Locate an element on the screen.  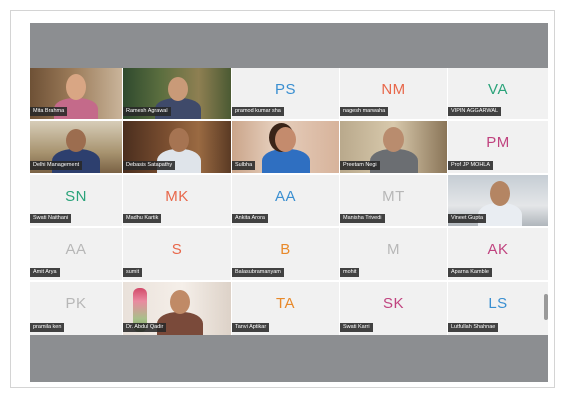
participant-initials: M is located at coordinates (393, 249).